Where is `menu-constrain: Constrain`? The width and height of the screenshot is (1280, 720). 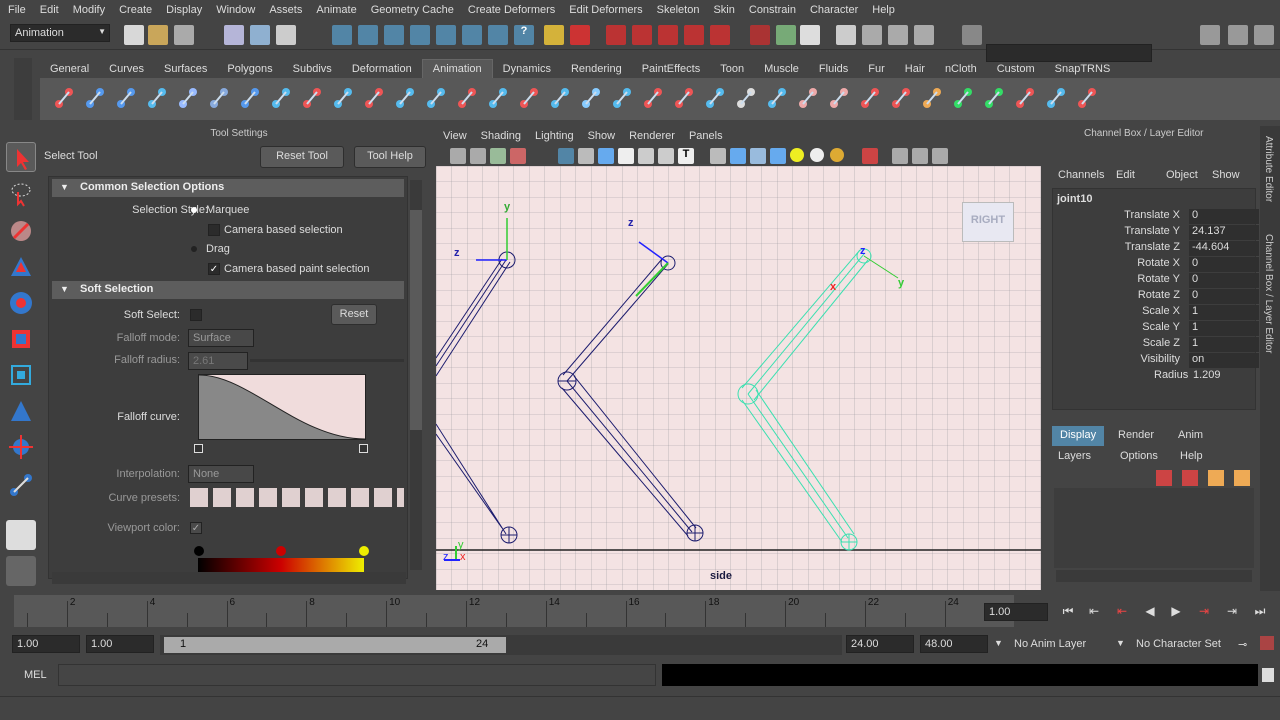 menu-constrain: Constrain is located at coordinates (771, 10).